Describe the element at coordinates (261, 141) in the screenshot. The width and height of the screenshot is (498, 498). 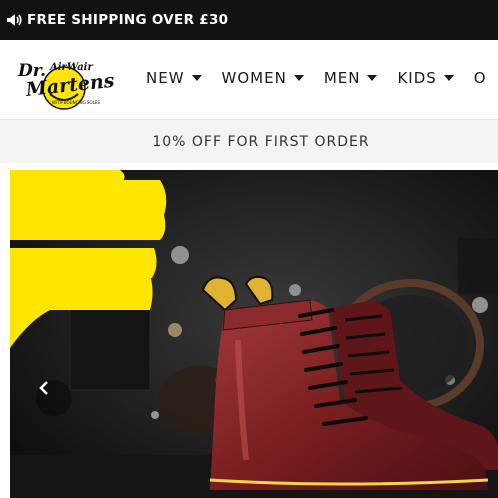
I see `promo-text: 10% OFF FOR FIRST ORDER` at that location.